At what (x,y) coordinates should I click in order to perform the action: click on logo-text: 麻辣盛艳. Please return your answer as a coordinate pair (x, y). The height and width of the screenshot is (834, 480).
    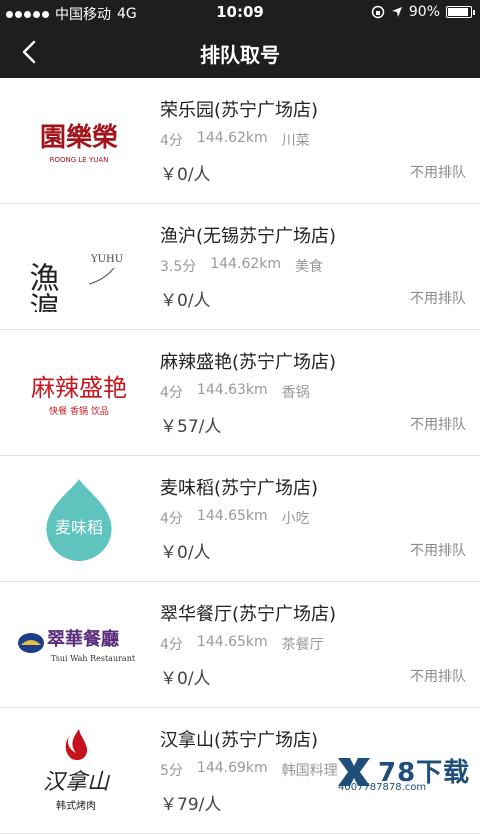
    Looking at the image, I should click on (79, 388).